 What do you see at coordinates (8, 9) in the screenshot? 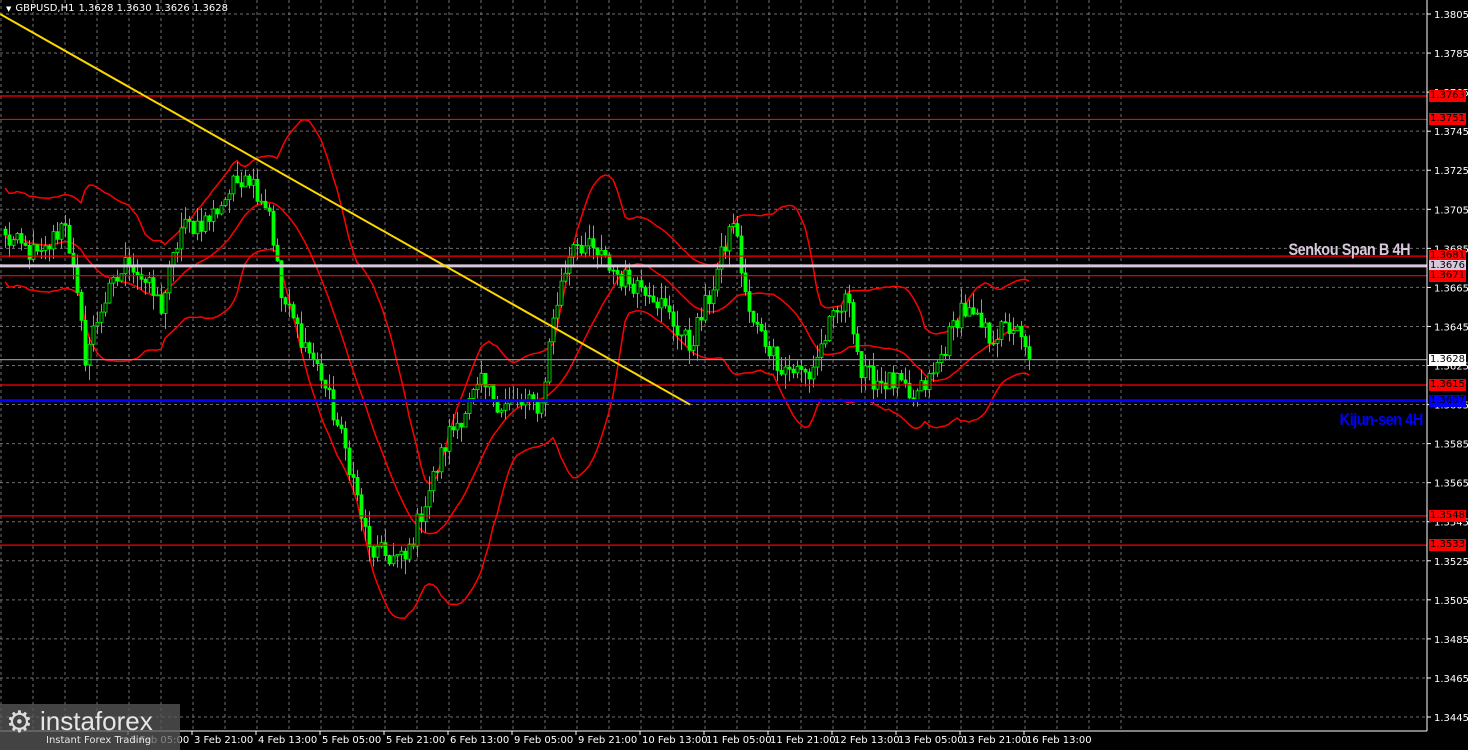
I see `dropdown-triangle-icon: ▼` at bounding box center [8, 9].